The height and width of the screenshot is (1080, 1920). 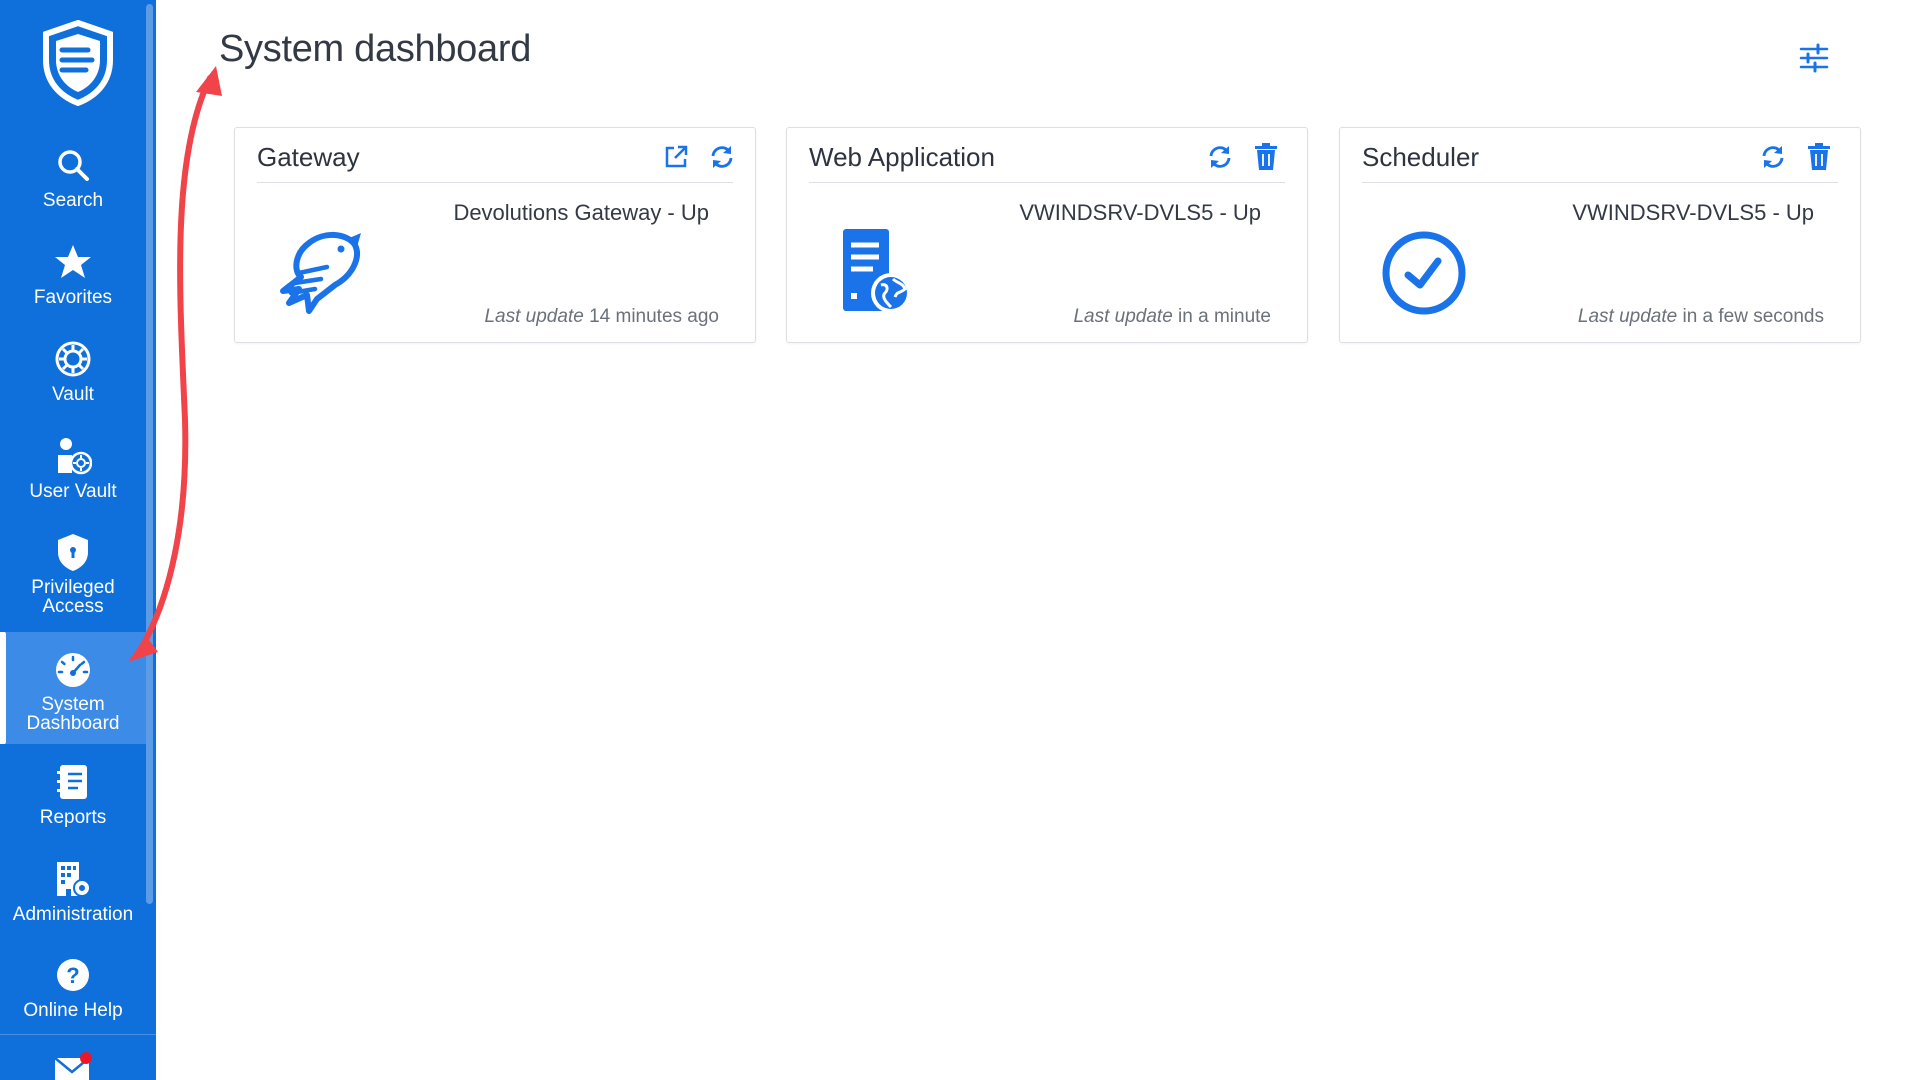 What do you see at coordinates (73, 359) in the screenshot?
I see `vault-icon` at bounding box center [73, 359].